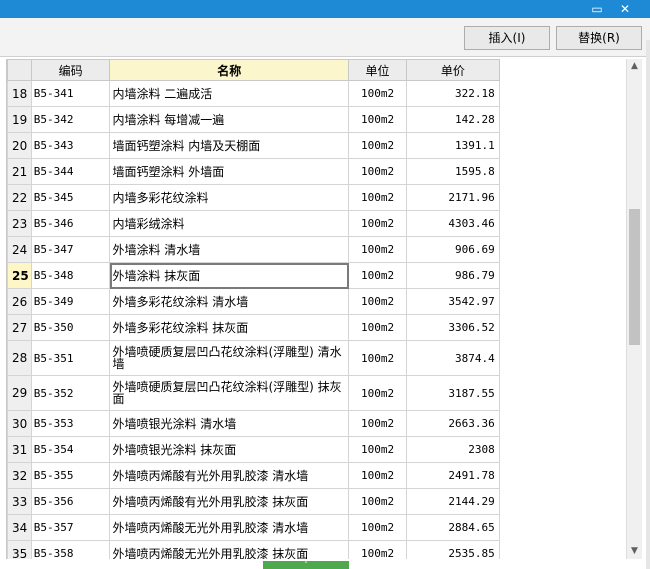 Image resolution: width=650 pixels, height=569 pixels. I want to click on row-number: 21, so click(19, 171).